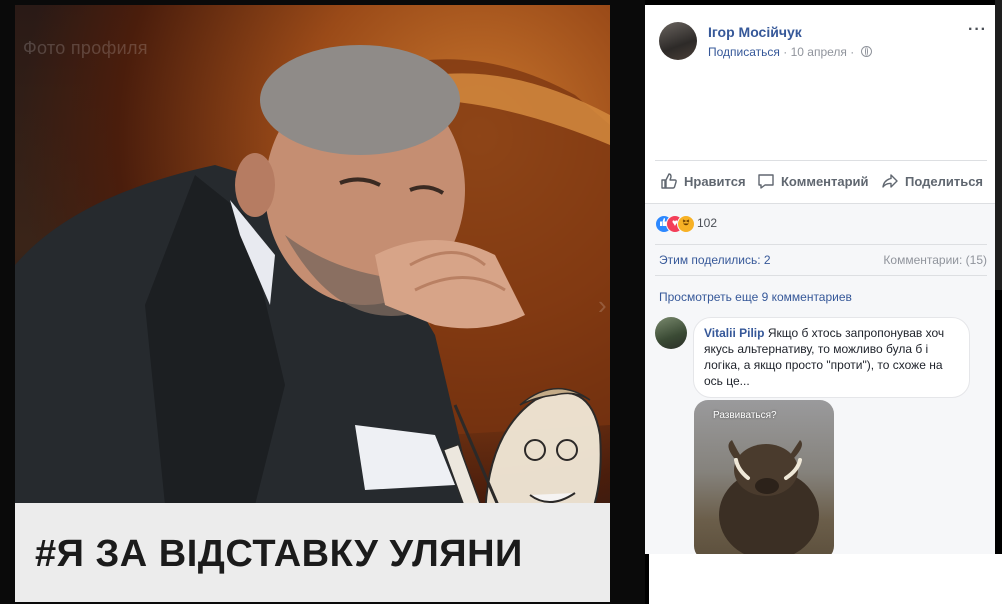 The height and width of the screenshot is (604, 1002). What do you see at coordinates (745, 415) in the screenshot?
I see `comment-image-caption: Развиваться?` at bounding box center [745, 415].